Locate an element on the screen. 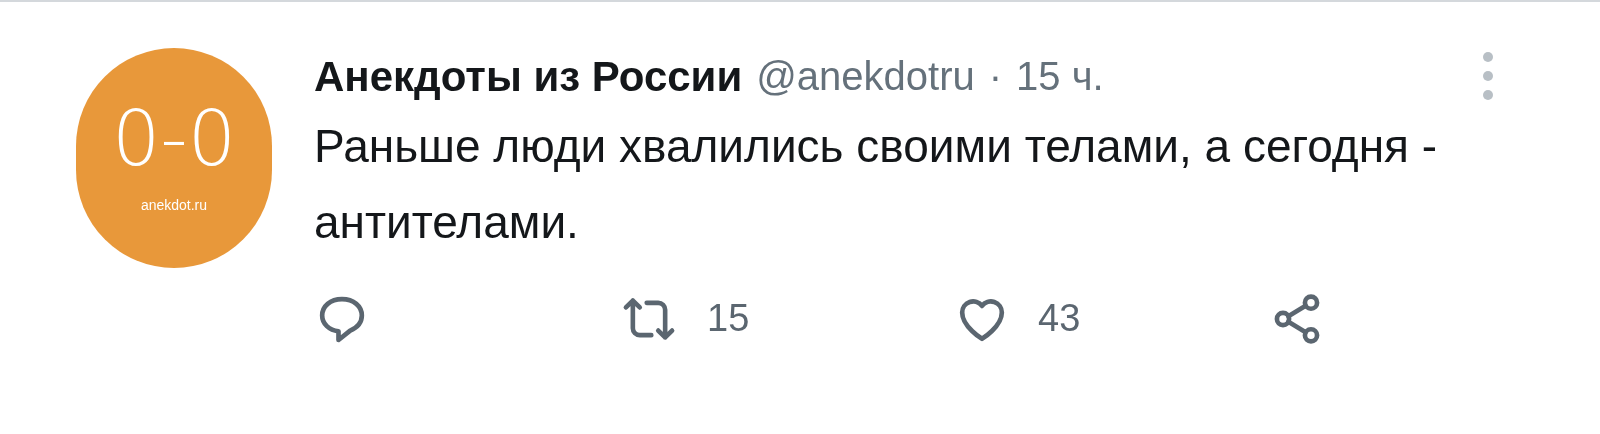 The height and width of the screenshot is (434, 1600). author-handle: @anekdotru is located at coordinates (865, 76).